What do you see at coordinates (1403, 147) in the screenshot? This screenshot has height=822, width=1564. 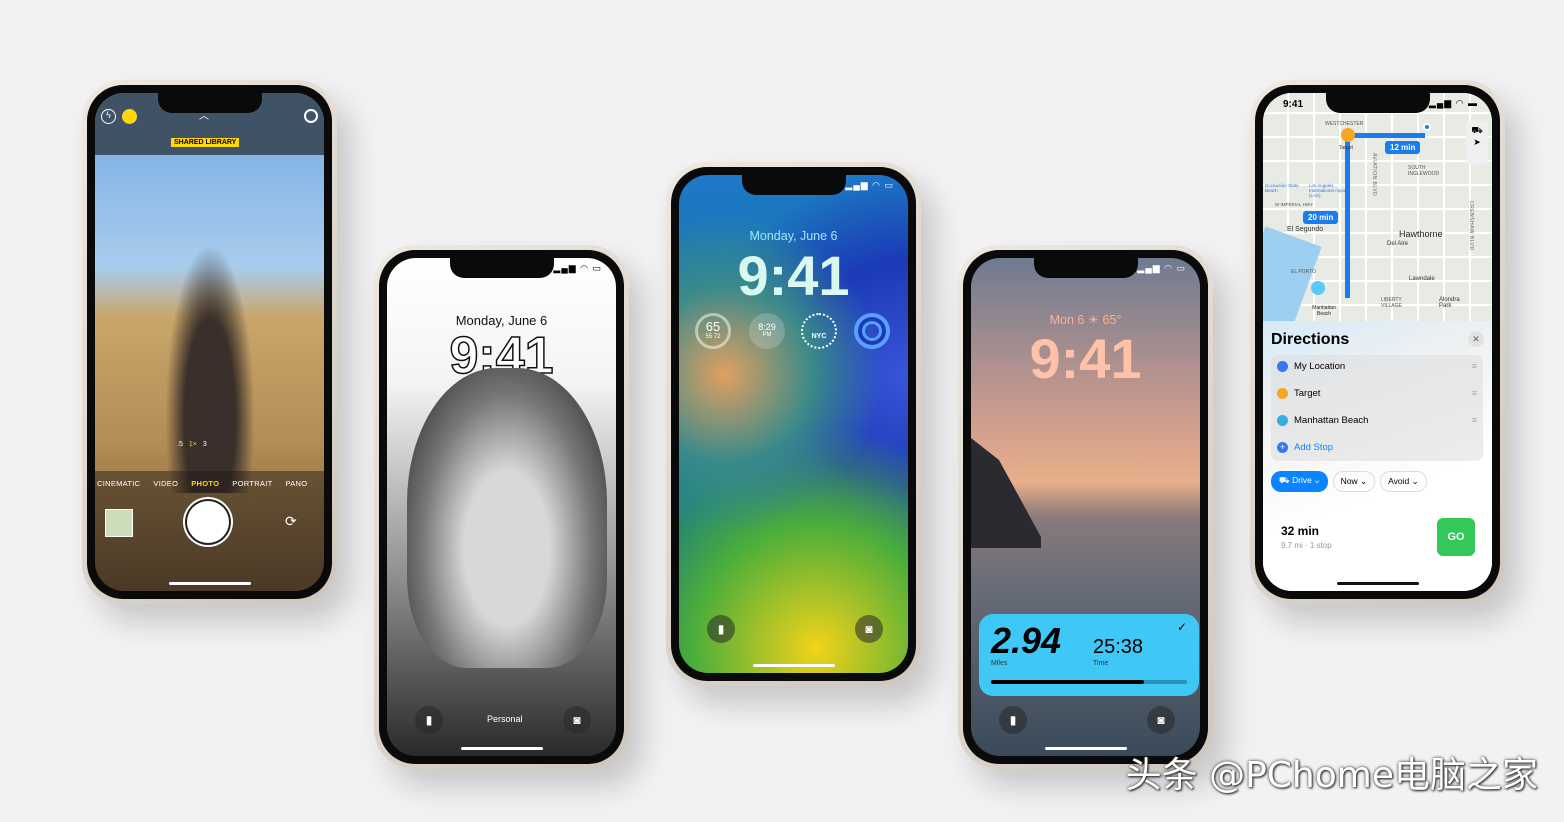 I see `eta-badge-12: 12 min` at bounding box center [1403, 147].